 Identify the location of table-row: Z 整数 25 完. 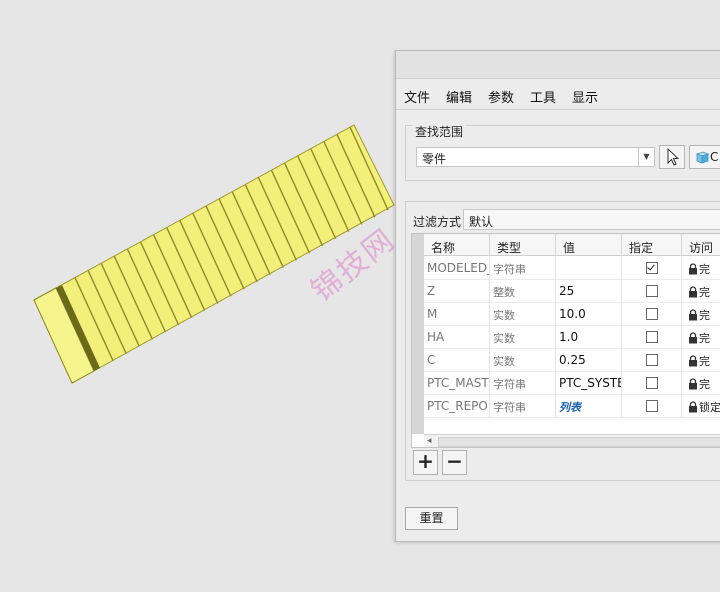
(572, 291).